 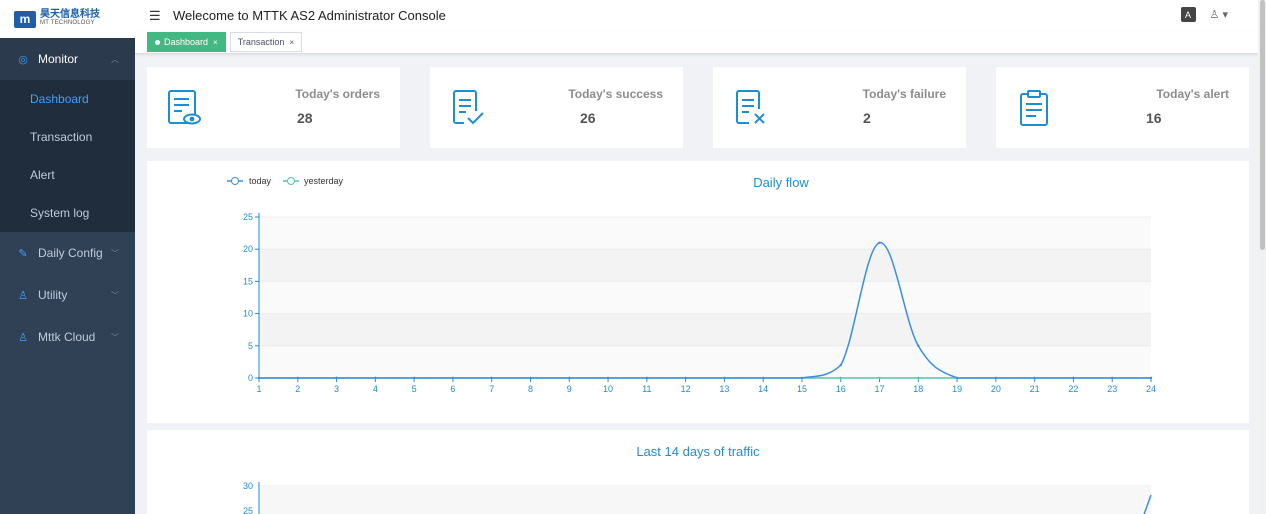 I want to click on x-tick-label: 1, so click(x=258, y=389).